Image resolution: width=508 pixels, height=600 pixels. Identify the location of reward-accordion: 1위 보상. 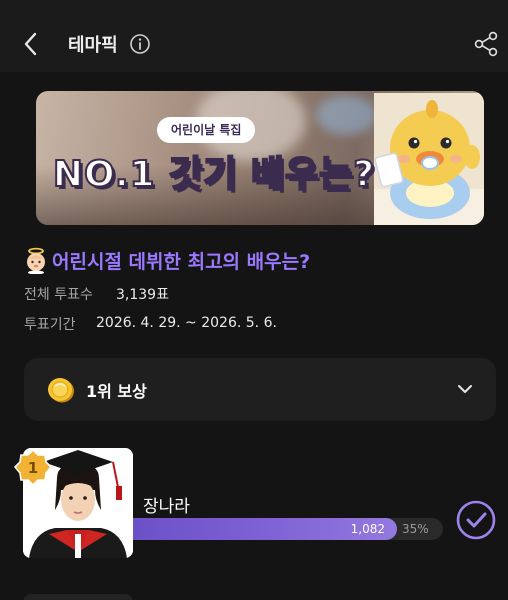
(260, 389).